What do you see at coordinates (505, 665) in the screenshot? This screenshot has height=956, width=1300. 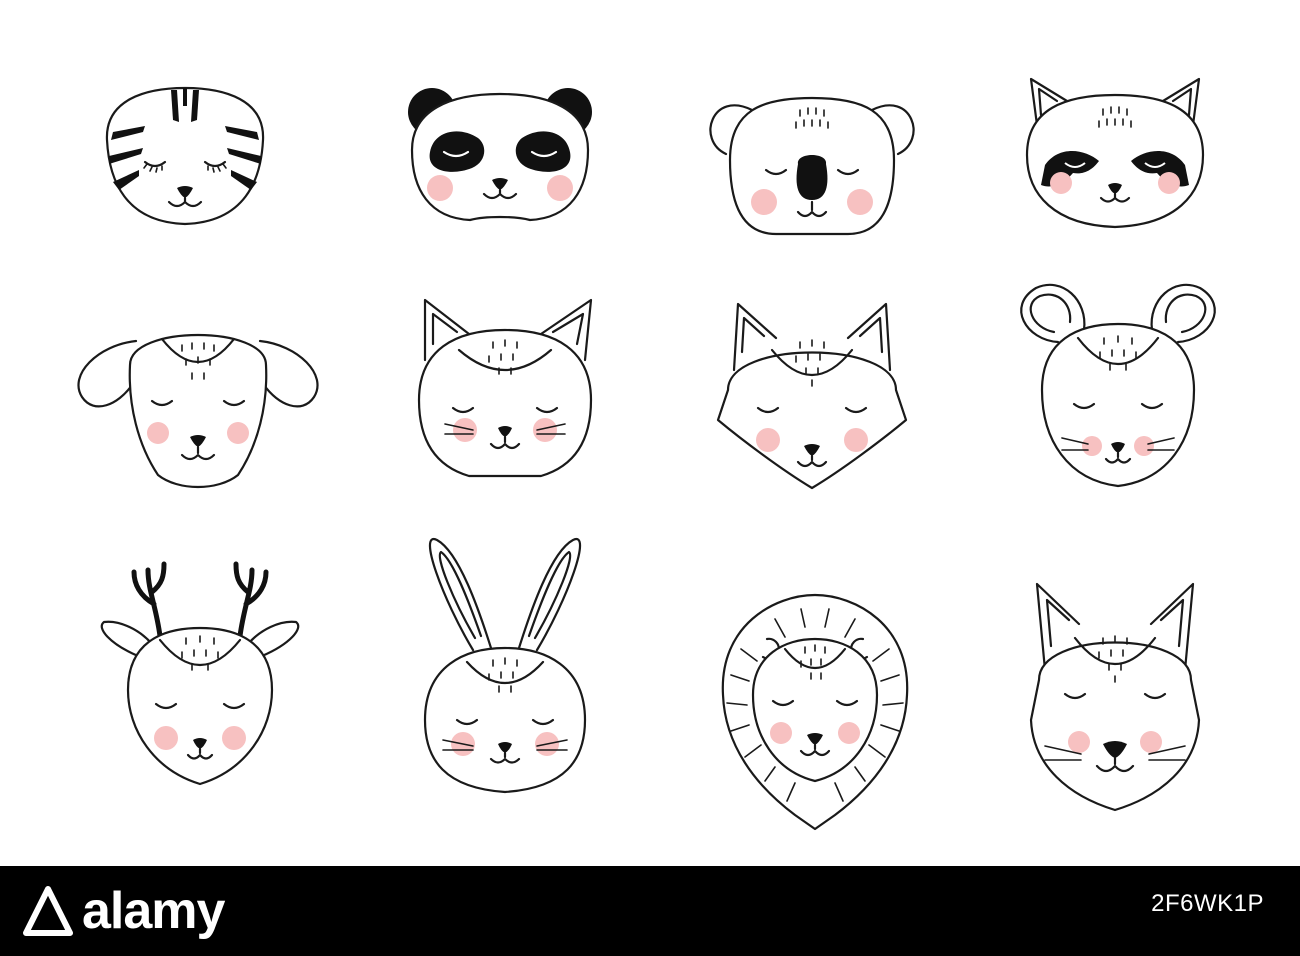 I see `rabbit-face` at bounding box center [505, 665].